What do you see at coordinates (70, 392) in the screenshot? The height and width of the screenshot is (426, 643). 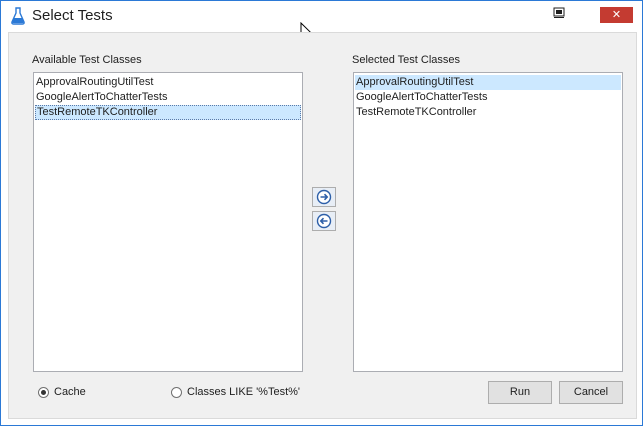 I see `cache-label: Cache` at bounding box center [70, 392].